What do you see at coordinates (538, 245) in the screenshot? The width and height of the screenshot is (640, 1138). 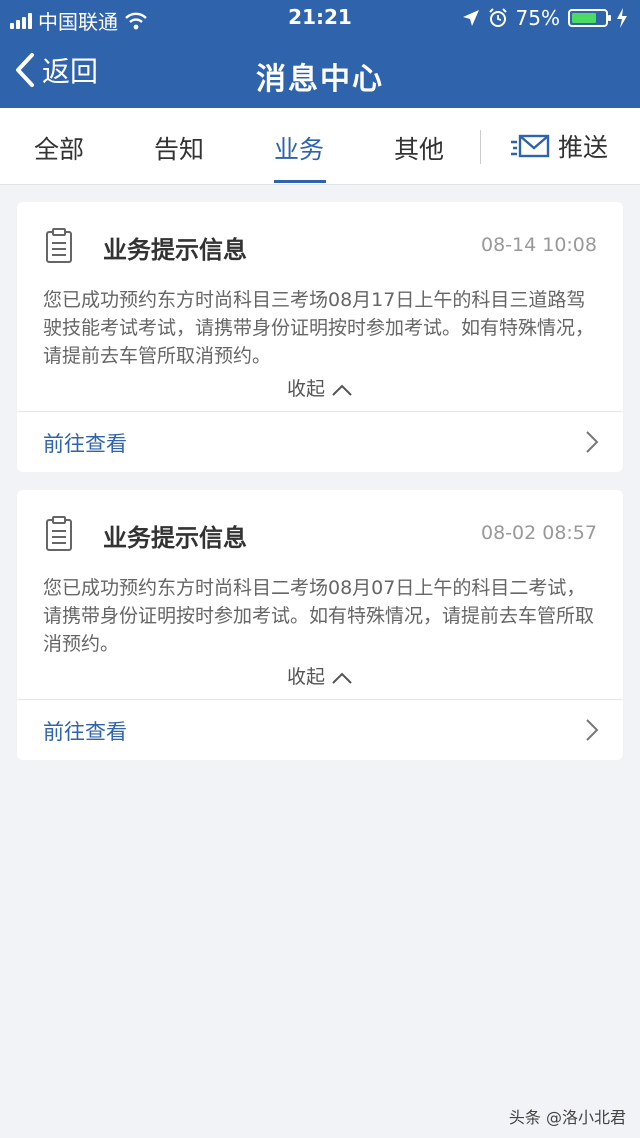 I see `message-time: 08-14 10:08` at bounding box center [538, 245].